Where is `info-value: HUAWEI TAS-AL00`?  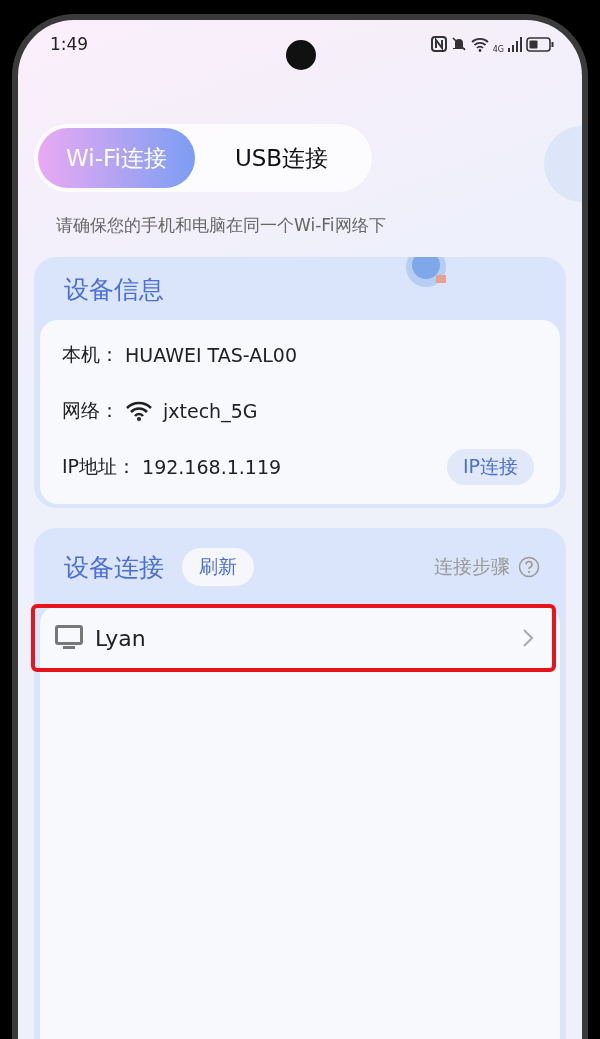 info-value: HUAWEI TAS-AL00 is located at coordinates (211, 355).